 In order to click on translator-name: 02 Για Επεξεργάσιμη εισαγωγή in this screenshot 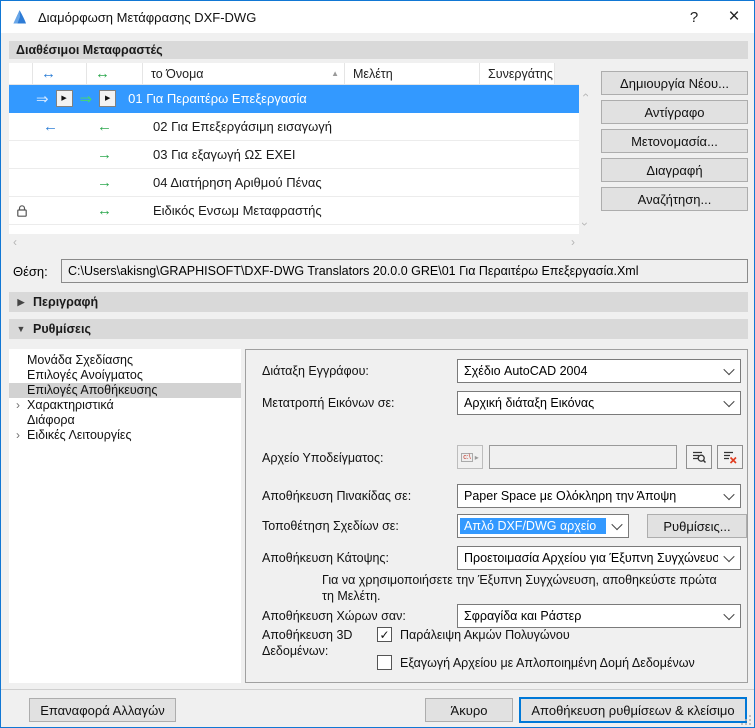, I will do `click(242, 126)`.